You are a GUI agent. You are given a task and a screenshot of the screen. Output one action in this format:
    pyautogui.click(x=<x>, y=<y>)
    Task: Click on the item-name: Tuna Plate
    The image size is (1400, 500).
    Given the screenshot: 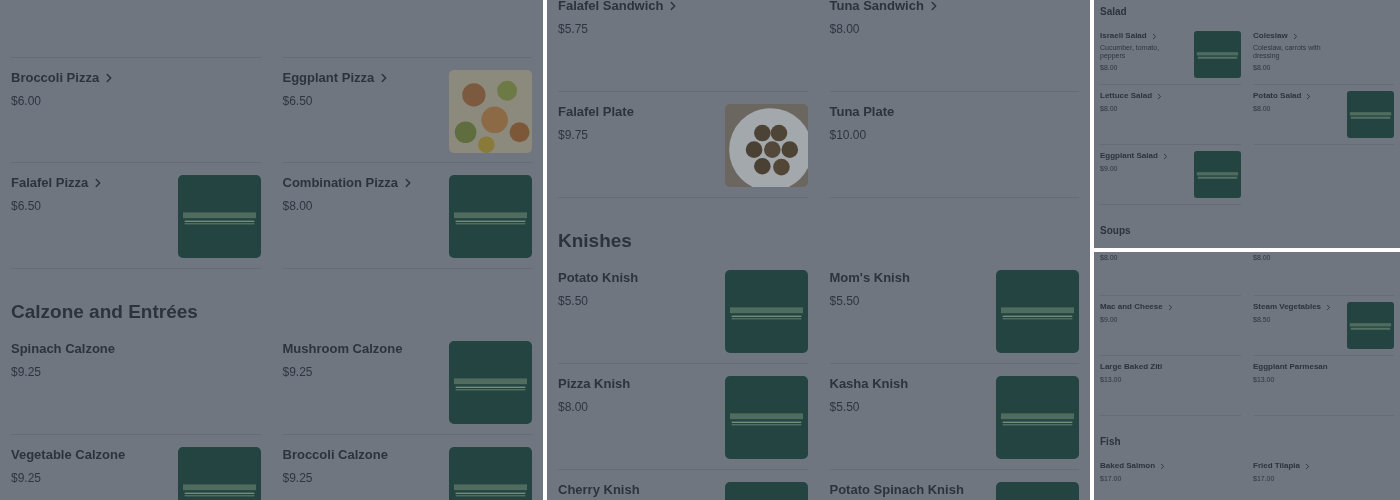 What is the action you would take?
    pyautogui.click(x=862, y=112)
    